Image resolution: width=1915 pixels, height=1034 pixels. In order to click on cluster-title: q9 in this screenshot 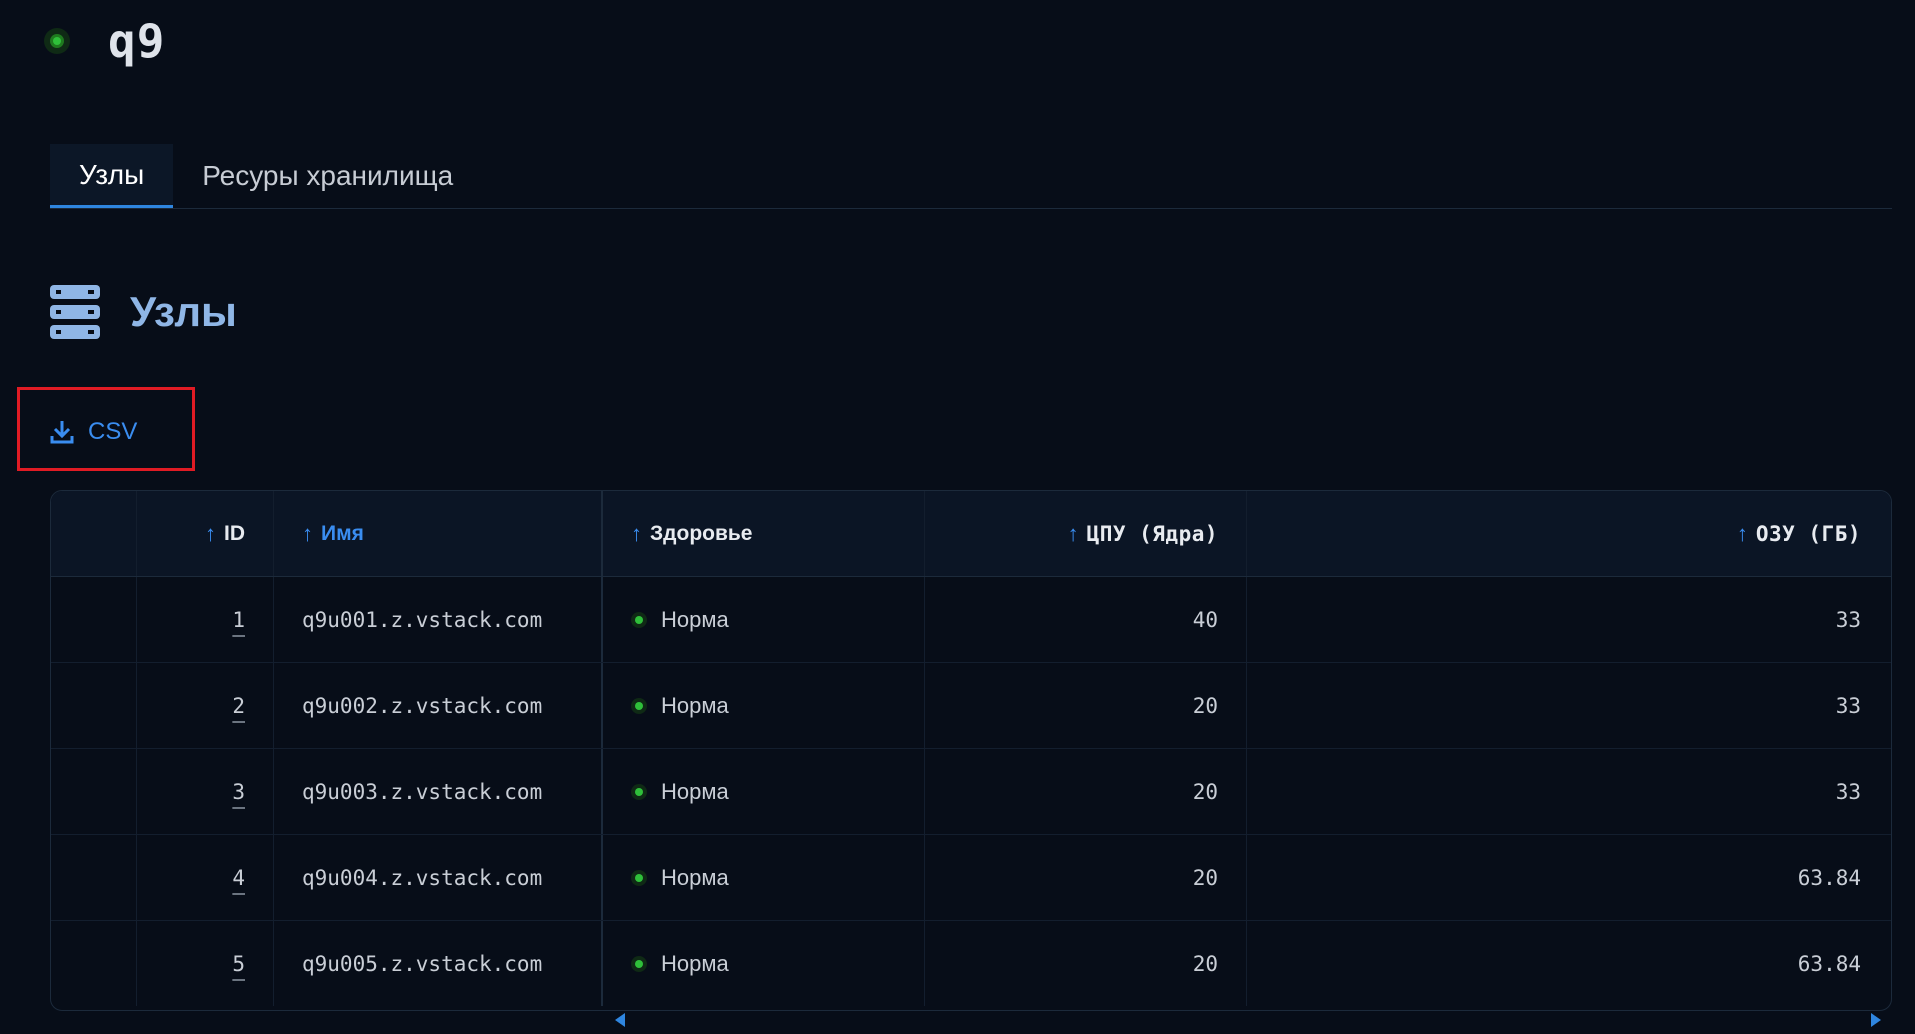, I will do `click(137, 41)`.